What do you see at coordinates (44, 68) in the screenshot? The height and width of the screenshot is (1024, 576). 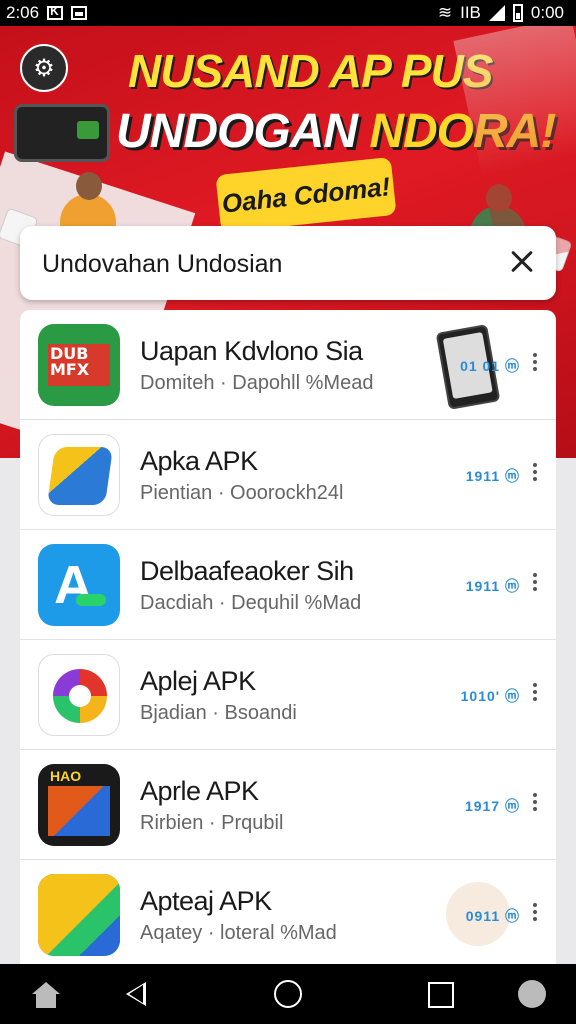 I see `app-badge-icon: ⚙` at bounding box center [44, 68].